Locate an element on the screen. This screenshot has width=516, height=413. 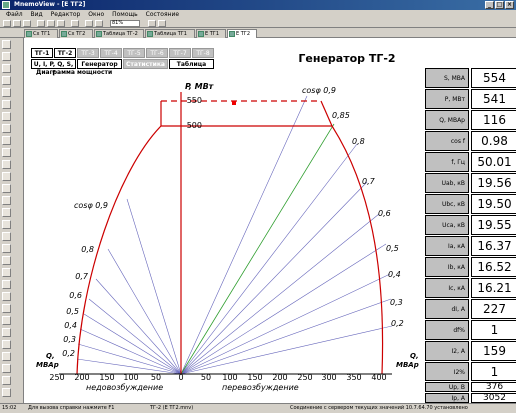
pointer-tool-icon is located at coordinates (6, 44).